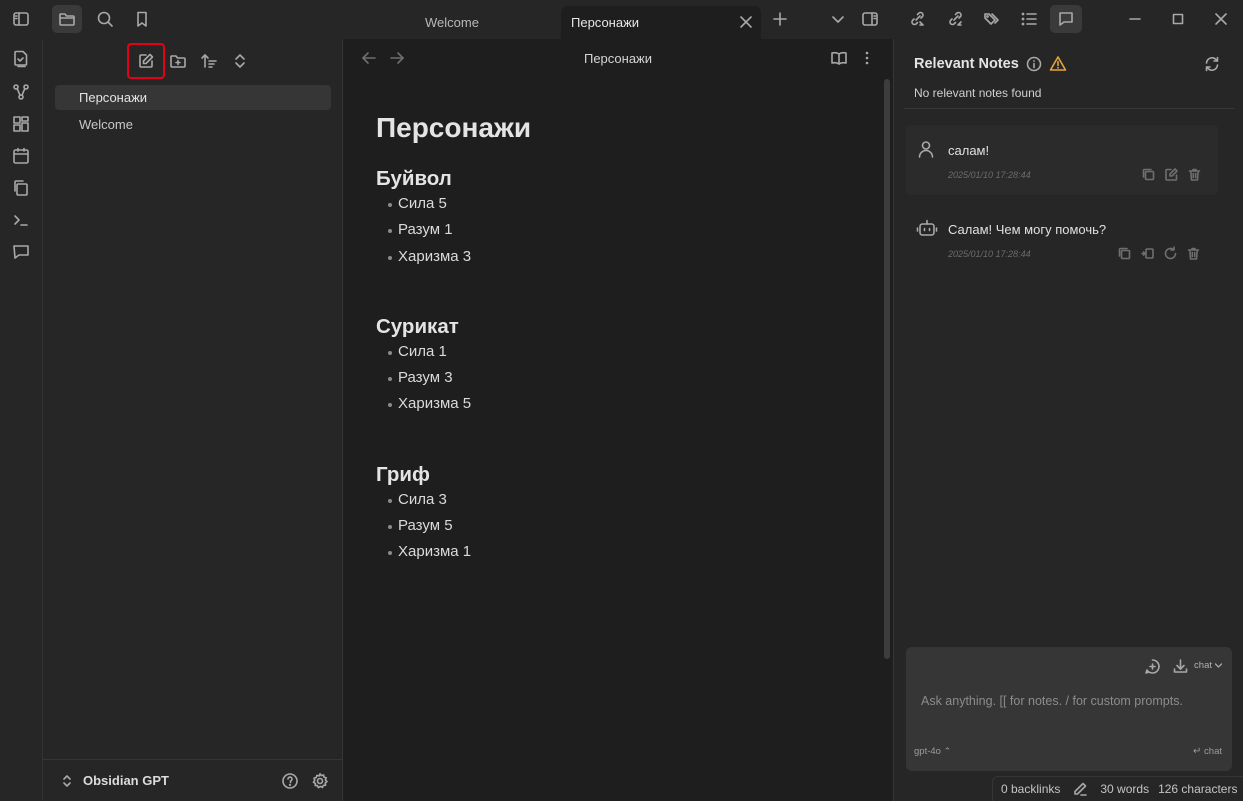 The height and width of the screenshot is (801, 1243). Describe the element at coordinates (1034, 64) in the screenshot. I see `info-icon` at that location.